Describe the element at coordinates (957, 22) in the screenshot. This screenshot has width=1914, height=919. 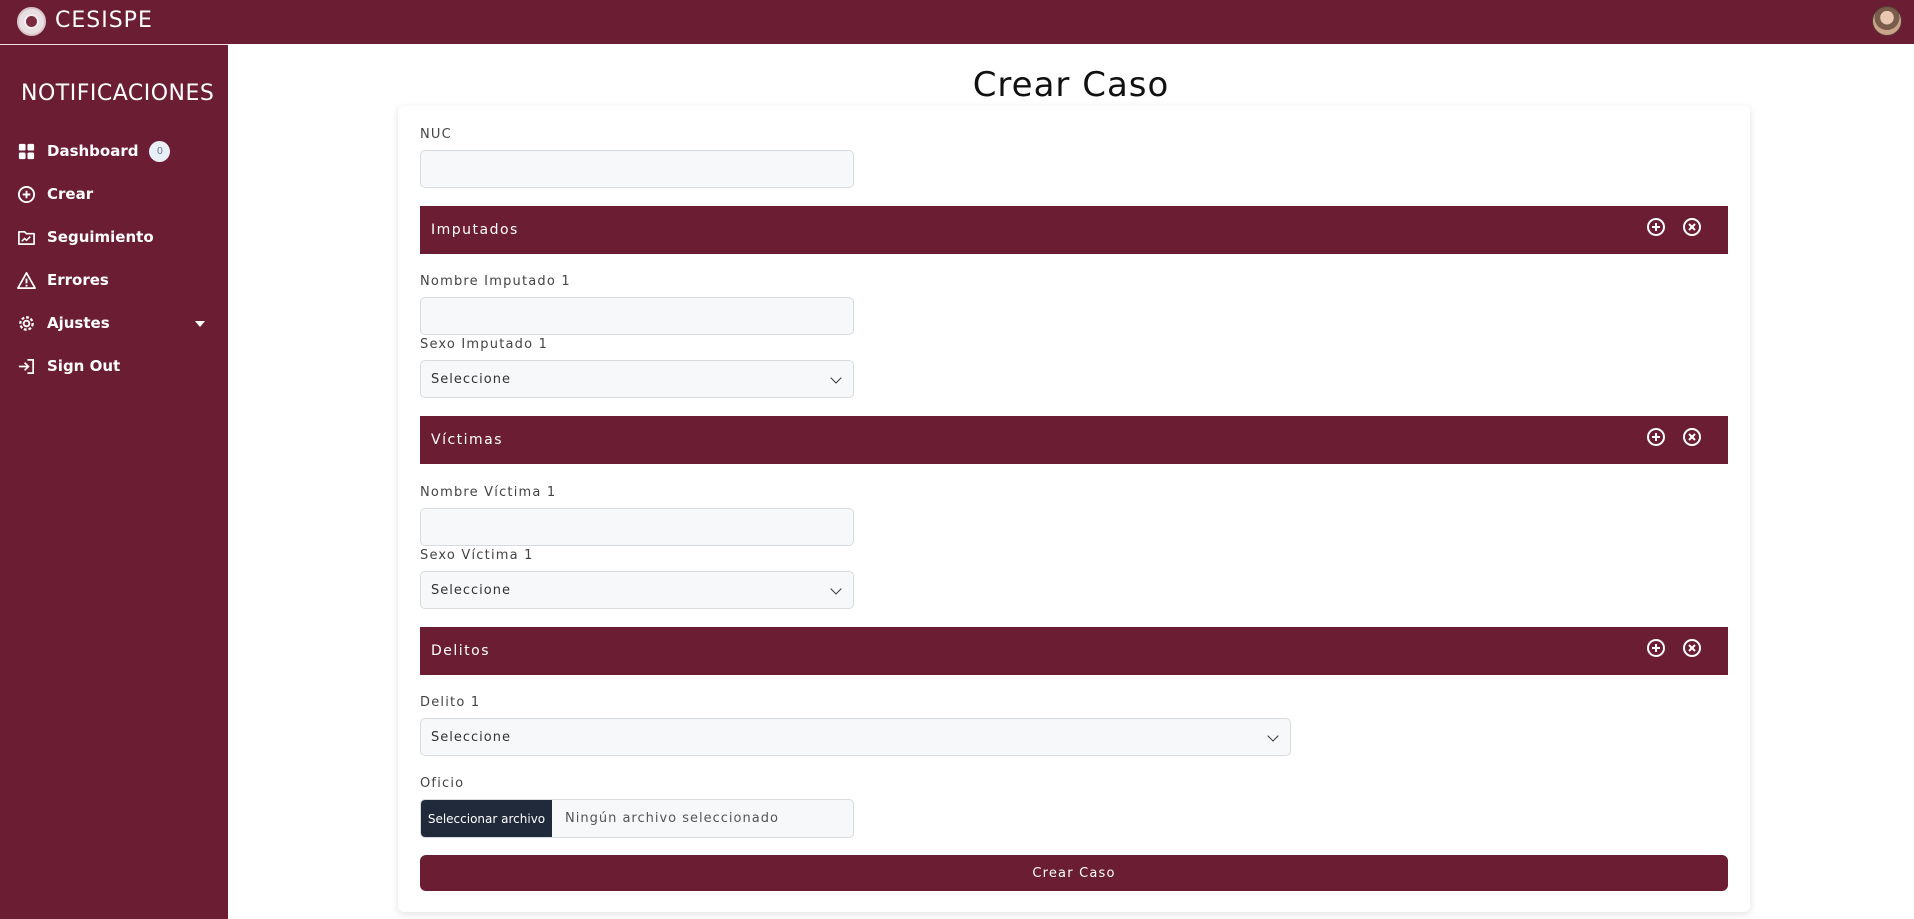
I see `top-bar: CESISPE` at that location.